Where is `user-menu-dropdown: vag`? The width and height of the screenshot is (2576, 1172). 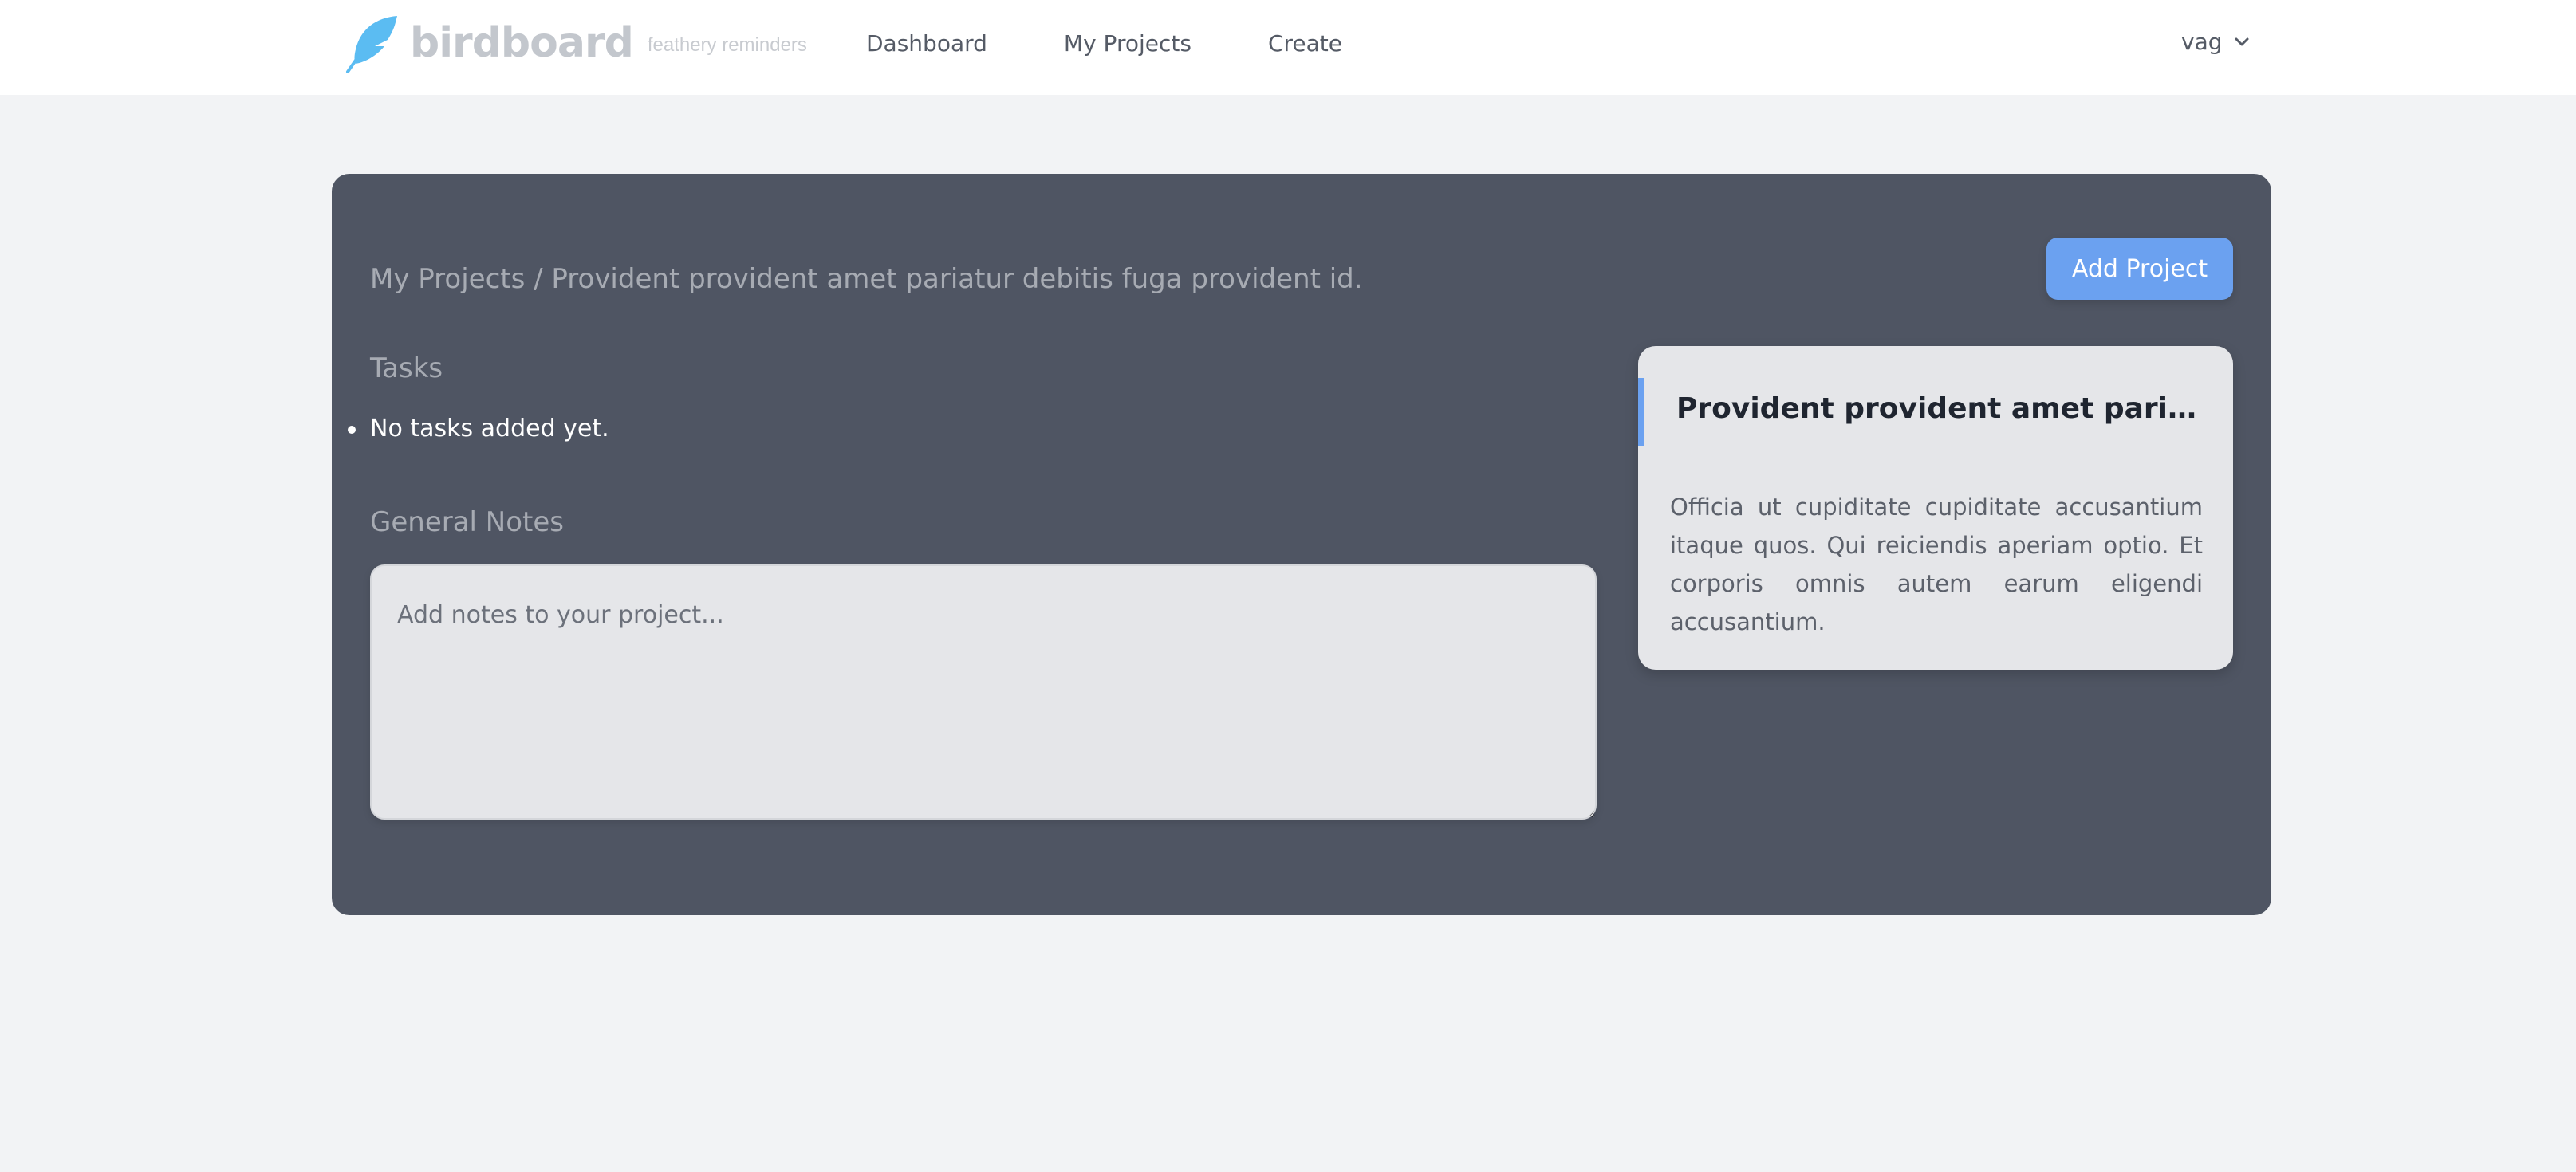
user-menu-dropdown: vag is located at coordinates (2215, 42).